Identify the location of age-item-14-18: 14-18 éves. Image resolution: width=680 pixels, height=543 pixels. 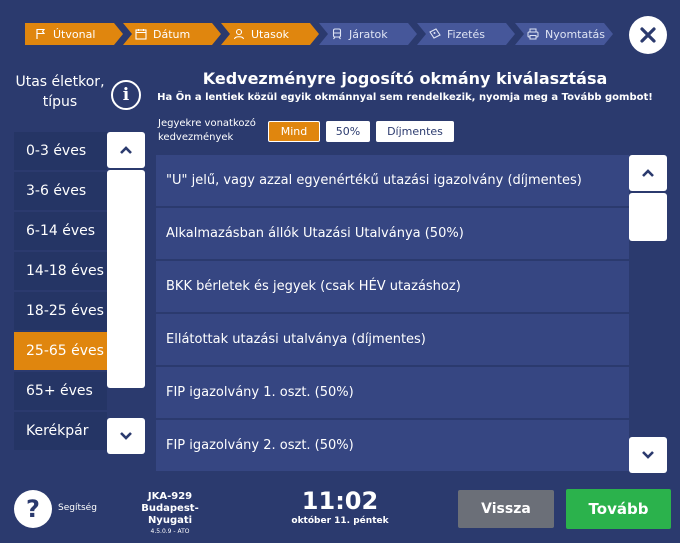
(60, 271).